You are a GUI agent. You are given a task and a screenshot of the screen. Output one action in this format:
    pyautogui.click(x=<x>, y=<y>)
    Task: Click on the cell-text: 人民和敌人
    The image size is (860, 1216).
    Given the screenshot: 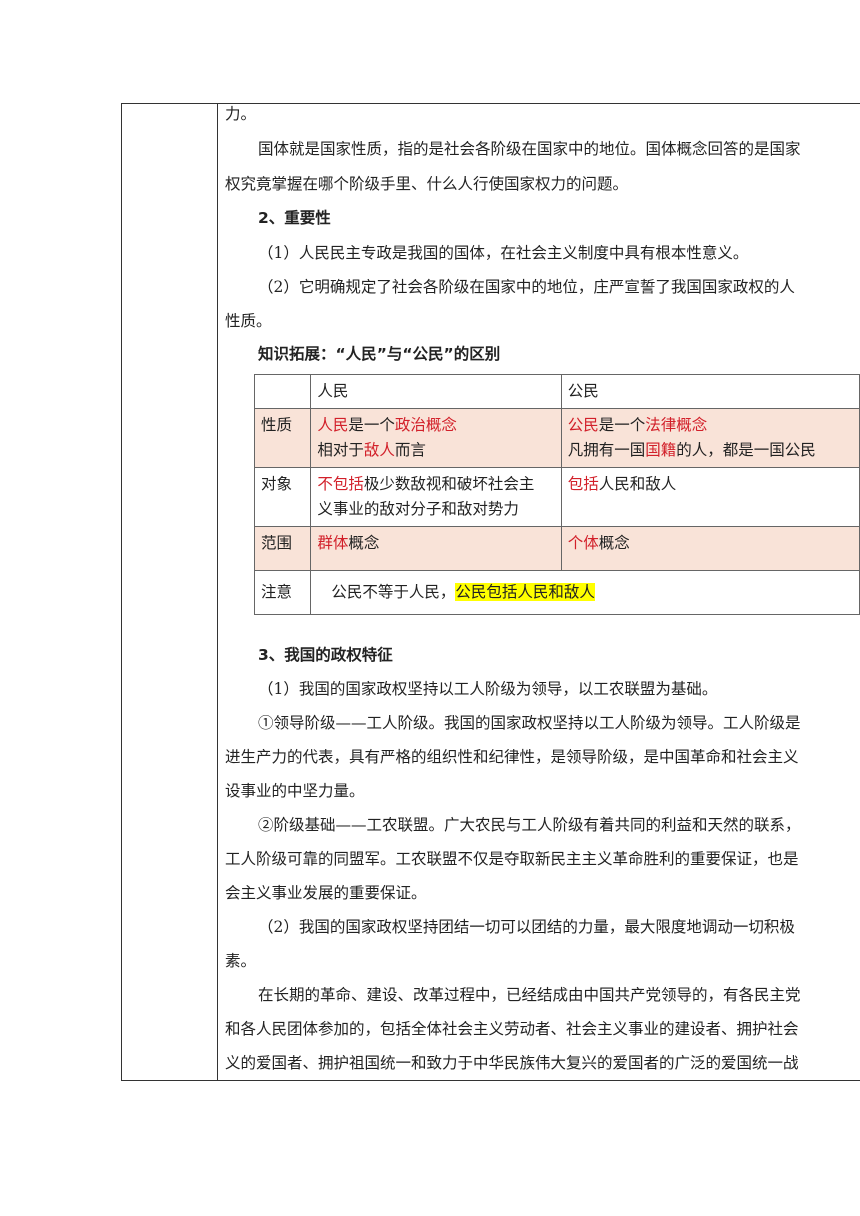 What is the action you would take?
    pyautogui.click(x=637, y=484)
    